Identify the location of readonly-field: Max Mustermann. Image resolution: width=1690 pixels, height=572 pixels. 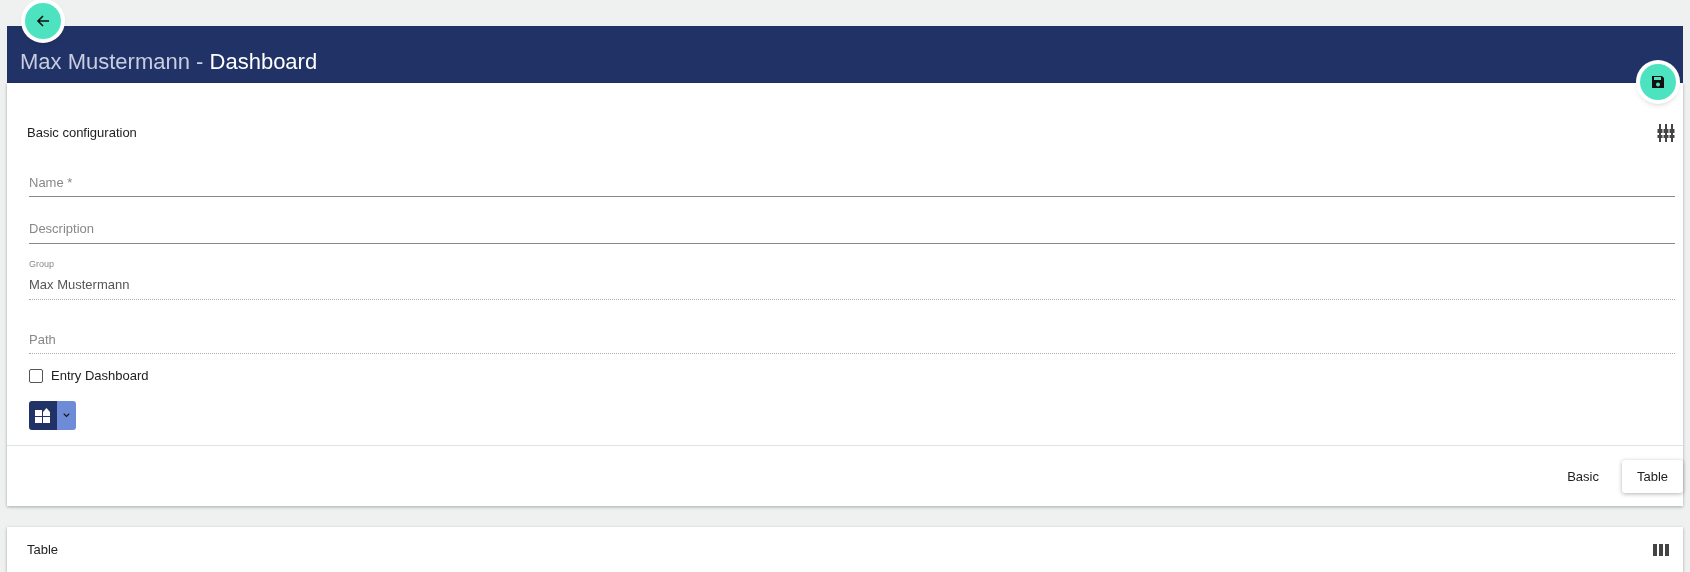
(852, 285).